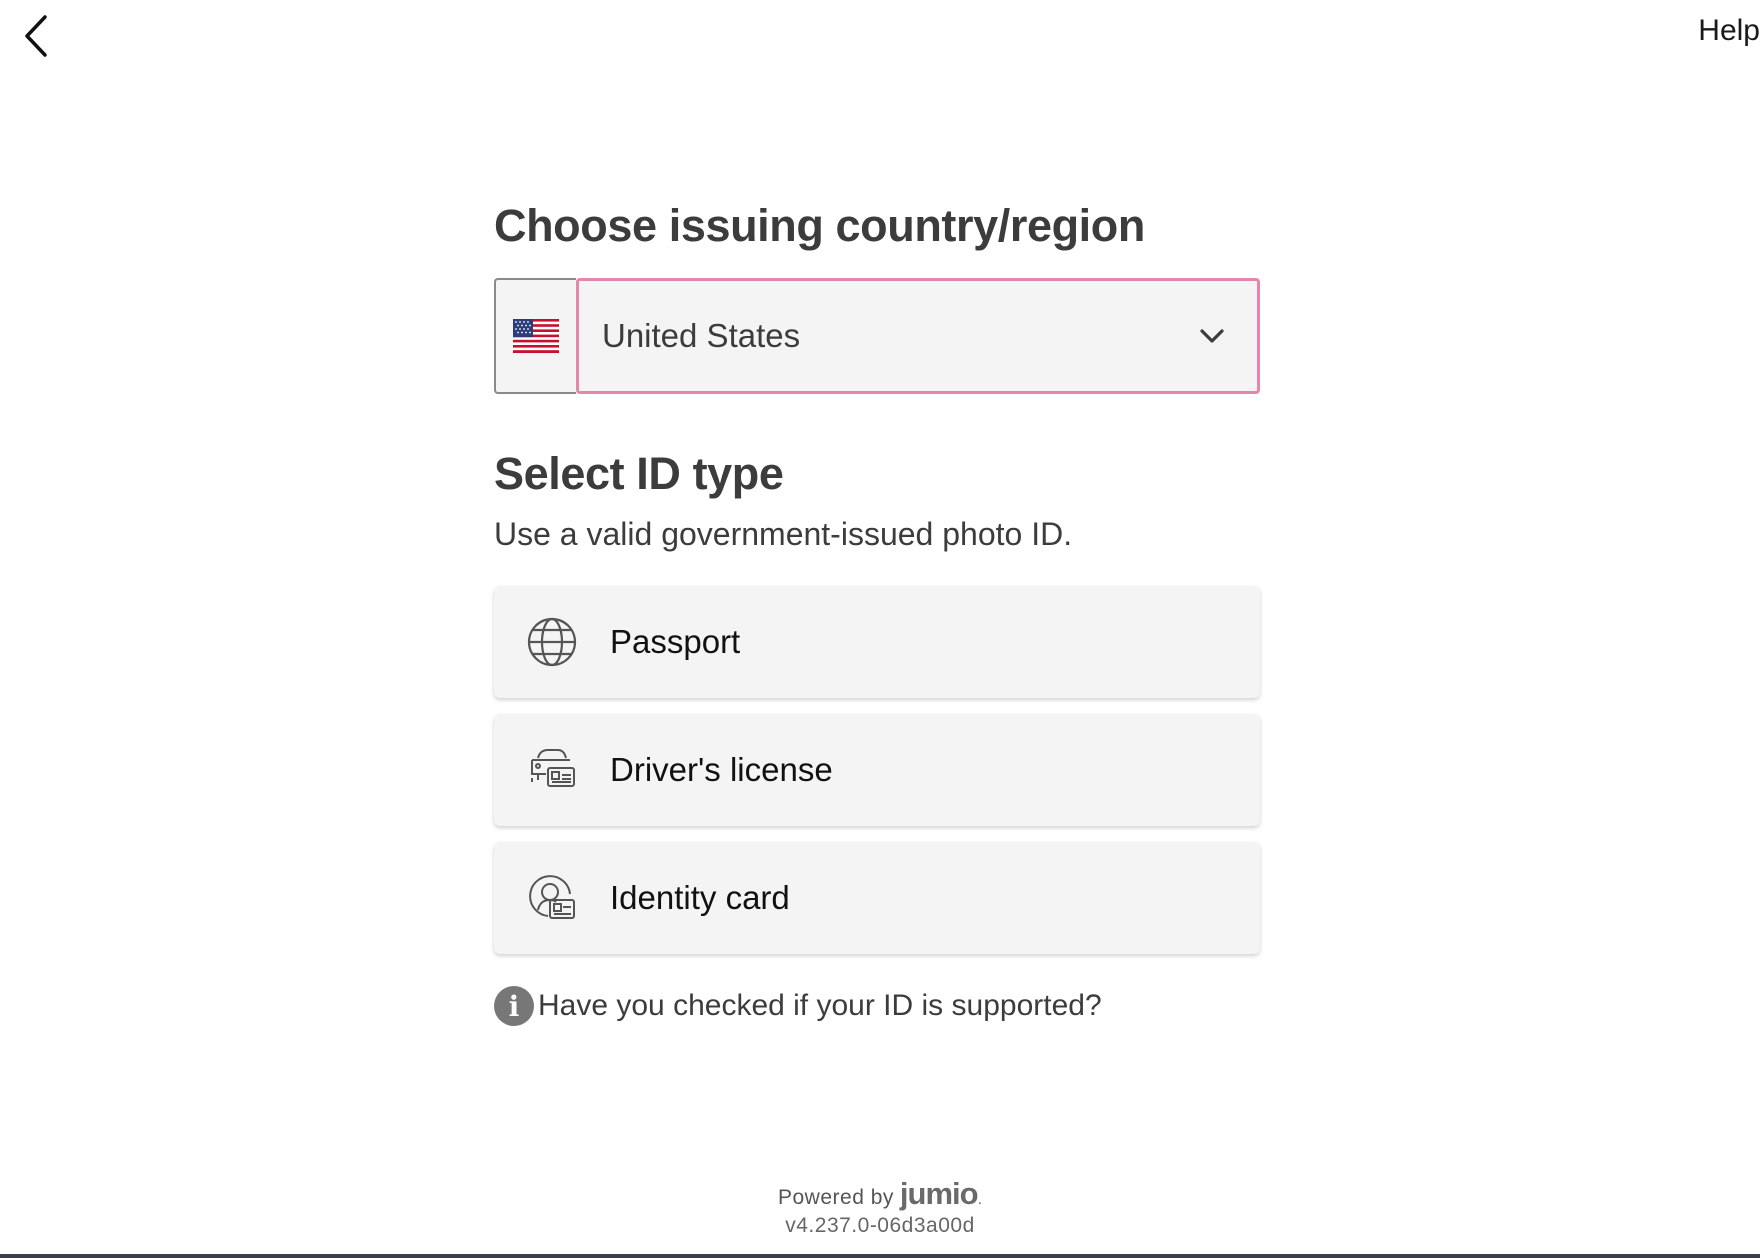 Image resolution: width=1760 pixels, height=1258 pixels. I want to click on chevron-down-icon, so click(1212, 336).